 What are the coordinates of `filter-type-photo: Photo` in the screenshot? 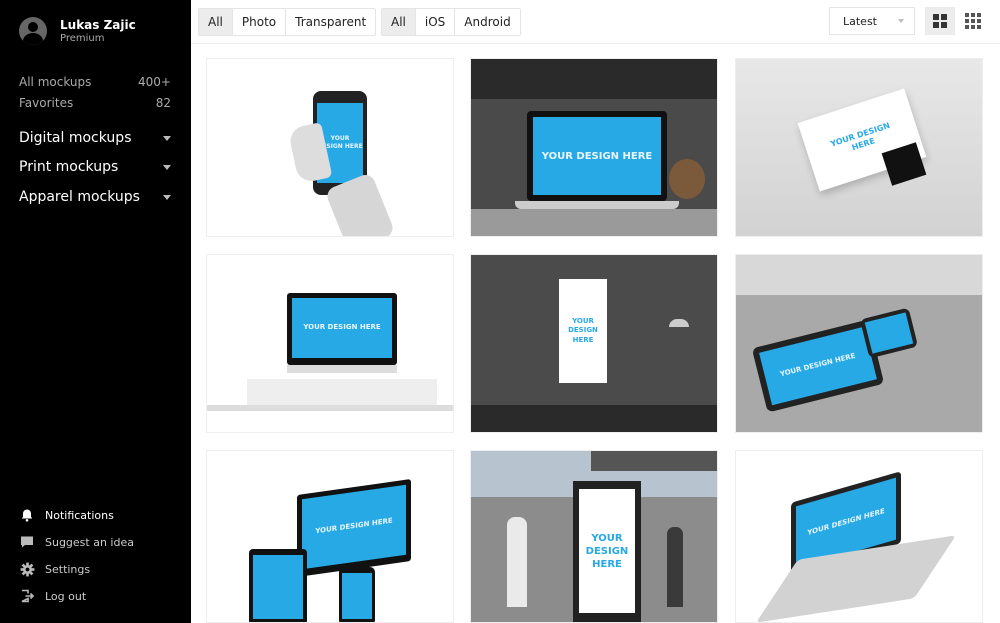 It's located at (258, 22).